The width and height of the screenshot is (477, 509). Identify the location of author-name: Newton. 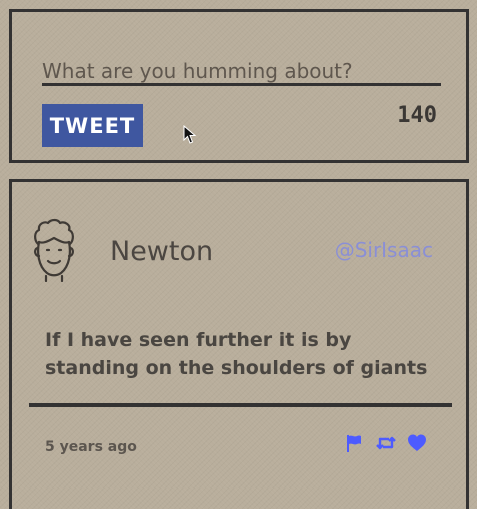
(162, 251).